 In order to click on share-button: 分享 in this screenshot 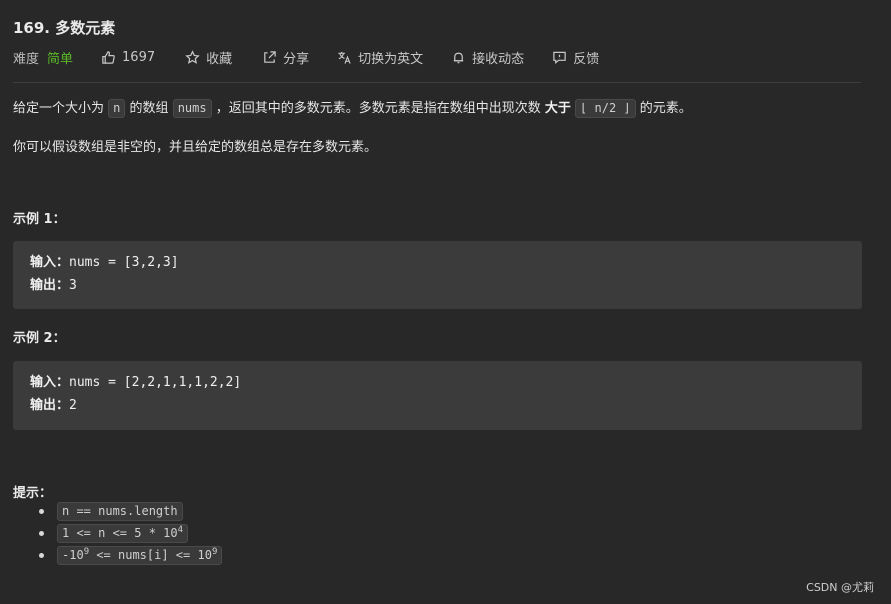, I will do `click(285, 57)`.